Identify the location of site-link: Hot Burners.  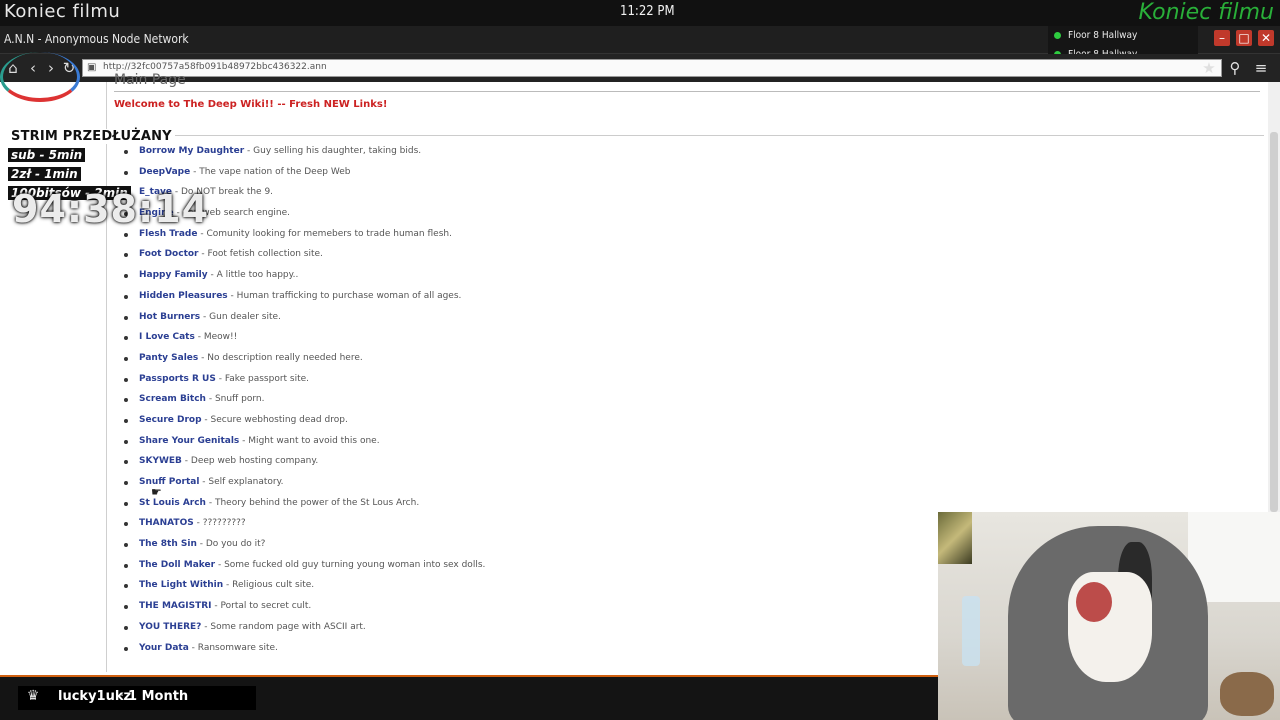
(169, 317).